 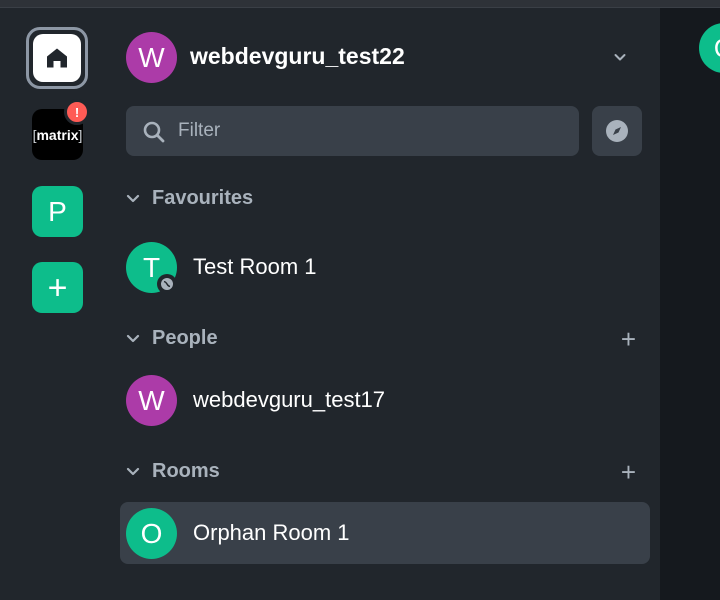 I want to click on p-space-button: P, so click(x=57, y=211).